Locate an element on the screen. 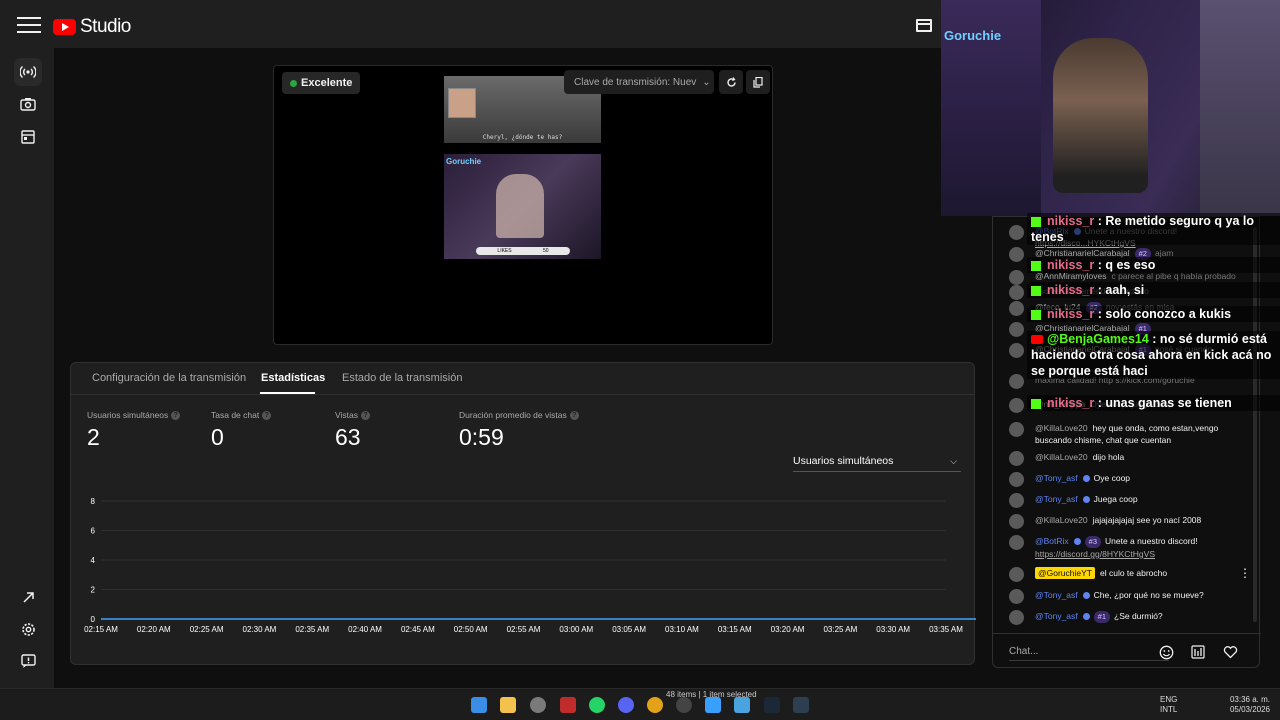  kick-icon is located at coordinates (1036, 221).